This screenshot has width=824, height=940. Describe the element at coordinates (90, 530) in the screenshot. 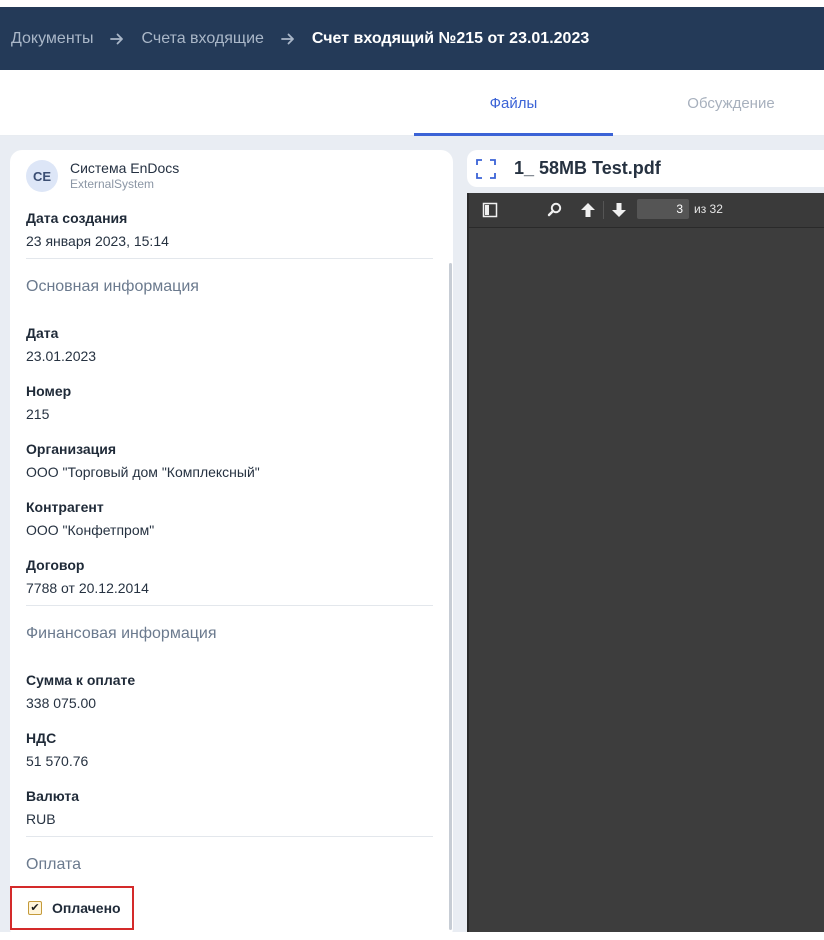

I see `field-value: ООО "Конфетпром"` at that location.